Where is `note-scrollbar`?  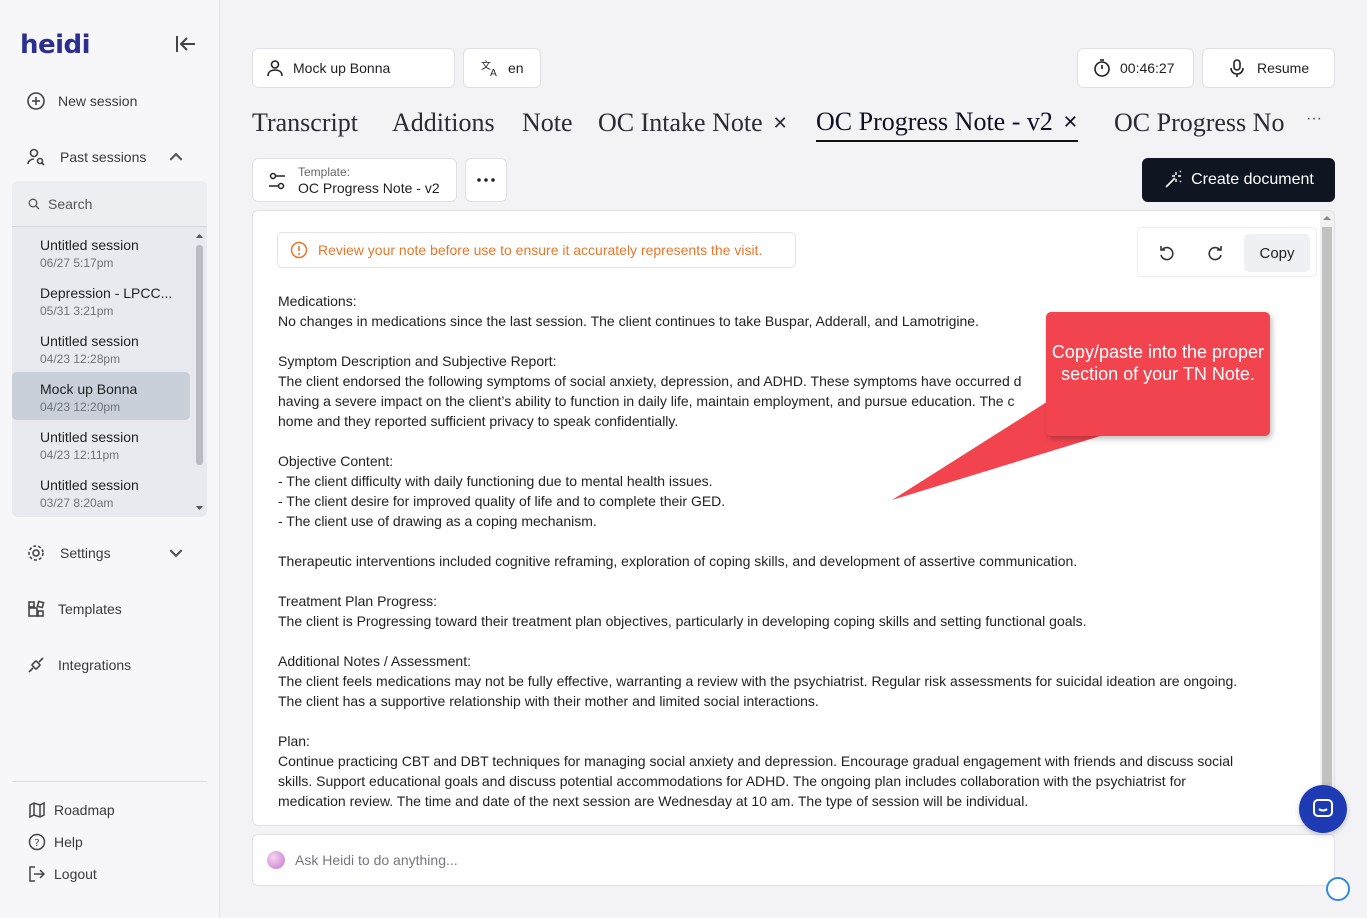 note-scrollbar is located at coordinates (1327, 518).